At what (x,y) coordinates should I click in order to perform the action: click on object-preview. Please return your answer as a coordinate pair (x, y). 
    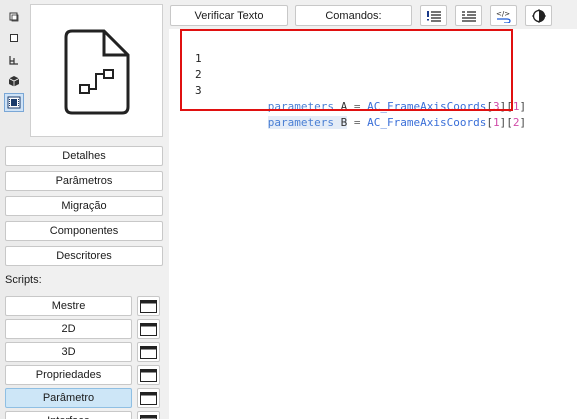
    Looking at the image, I should click on (96, 70).